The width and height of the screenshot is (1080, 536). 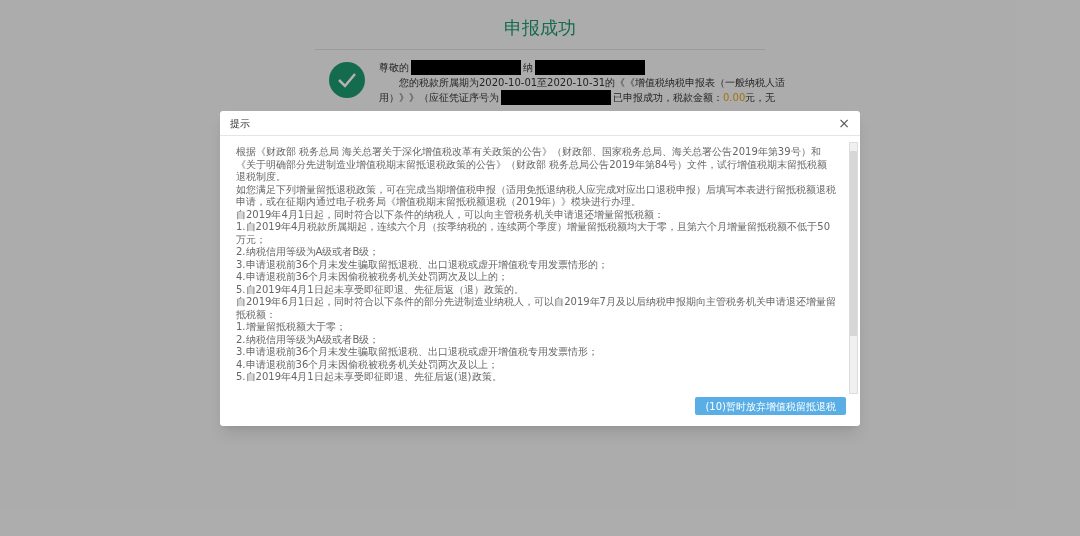 What do you see at coordinates (380, 289) in the screenshot?
I see `dialog-paragraph: 5.自2019年4月1日起未享受即征即退、先征后返（退）政策的。` at bounding box center [380, 289].